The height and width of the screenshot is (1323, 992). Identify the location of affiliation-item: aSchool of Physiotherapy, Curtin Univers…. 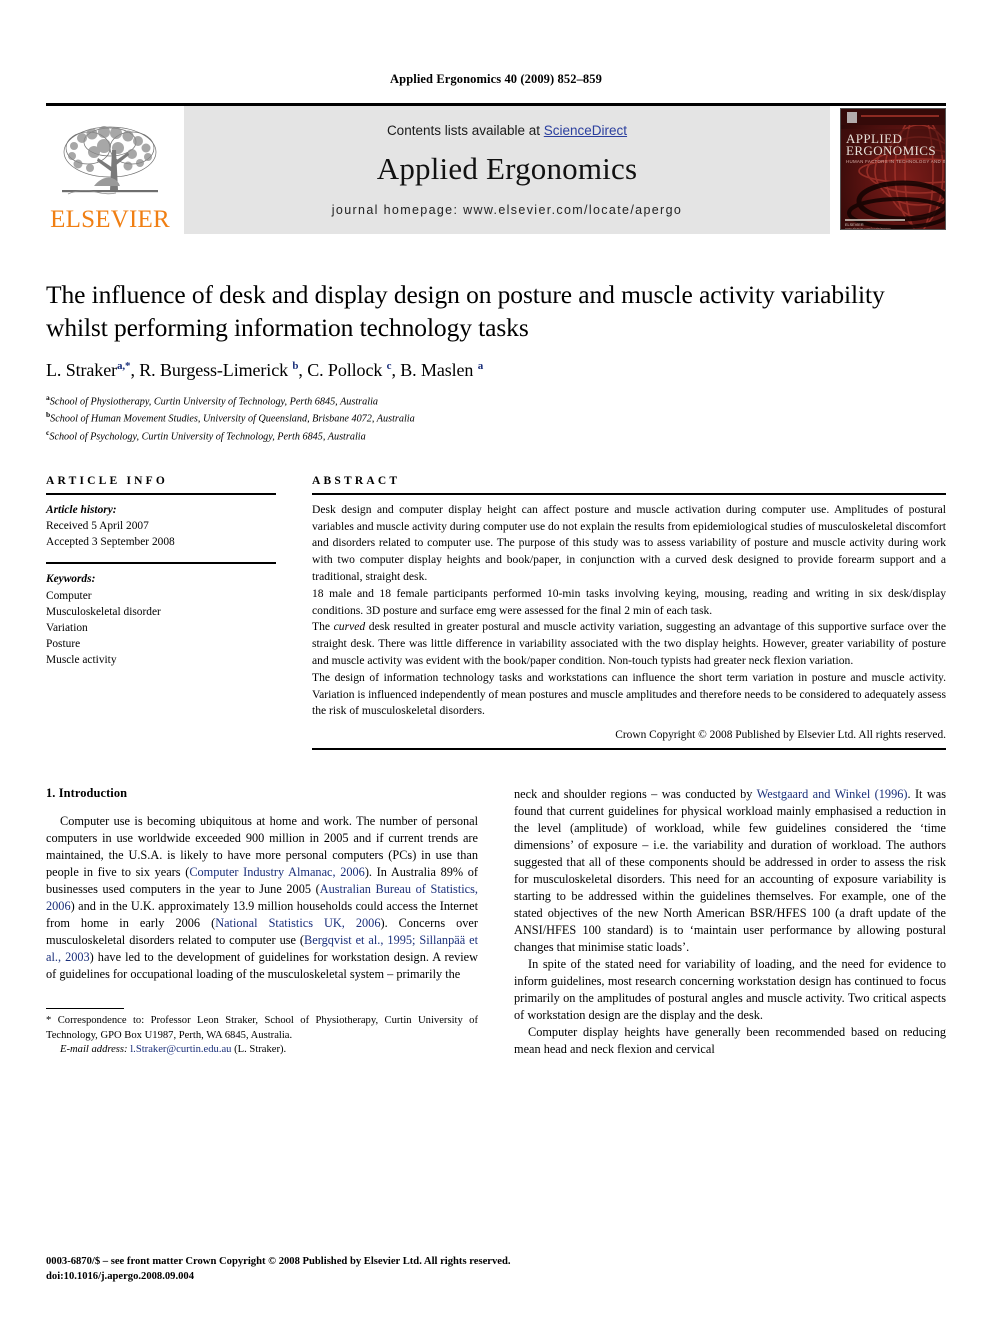
(496, 401).